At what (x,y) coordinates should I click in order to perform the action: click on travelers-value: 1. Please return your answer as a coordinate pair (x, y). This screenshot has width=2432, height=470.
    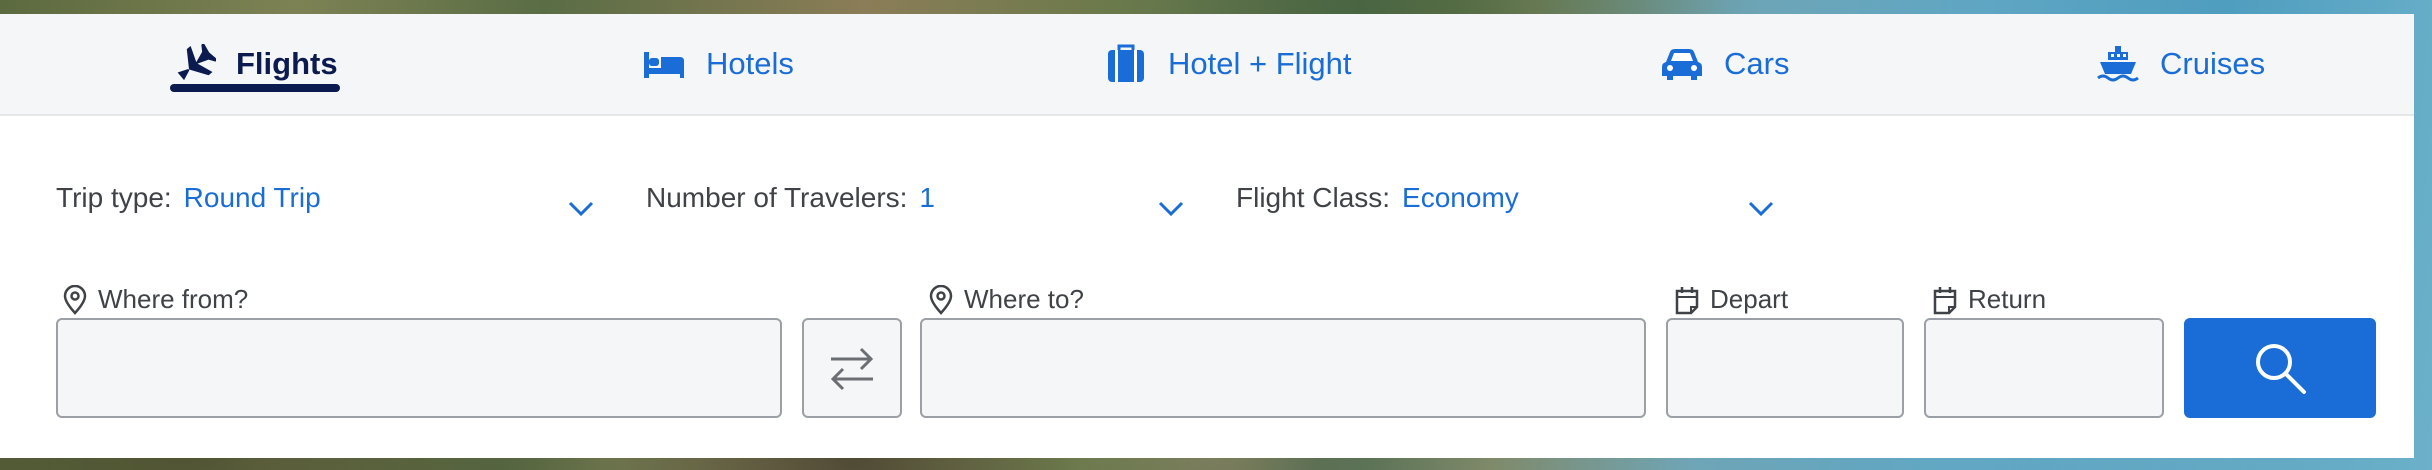
    Looking at the image, I should click on (927, 197).